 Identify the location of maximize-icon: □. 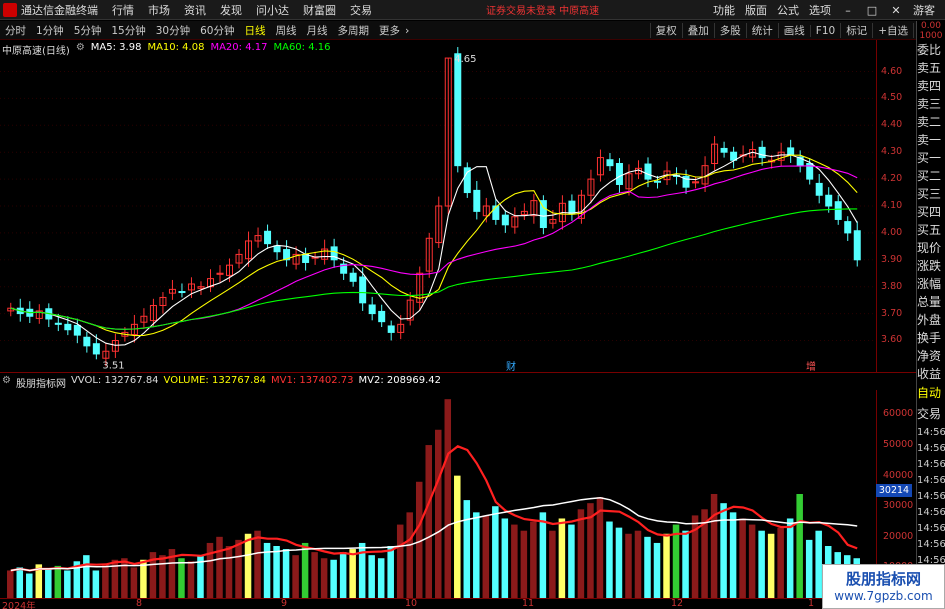
(872, 10).